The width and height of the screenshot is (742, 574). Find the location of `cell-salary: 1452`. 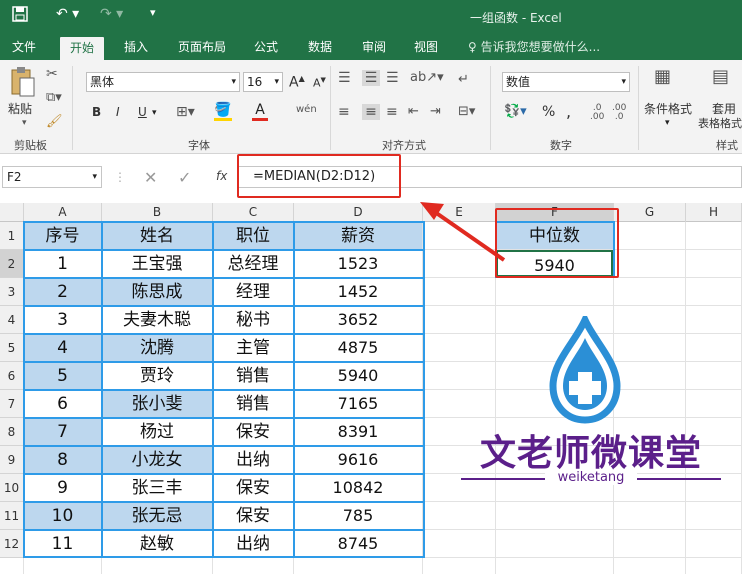

cell-salary: 1452 is located at coordinates (358, 291).